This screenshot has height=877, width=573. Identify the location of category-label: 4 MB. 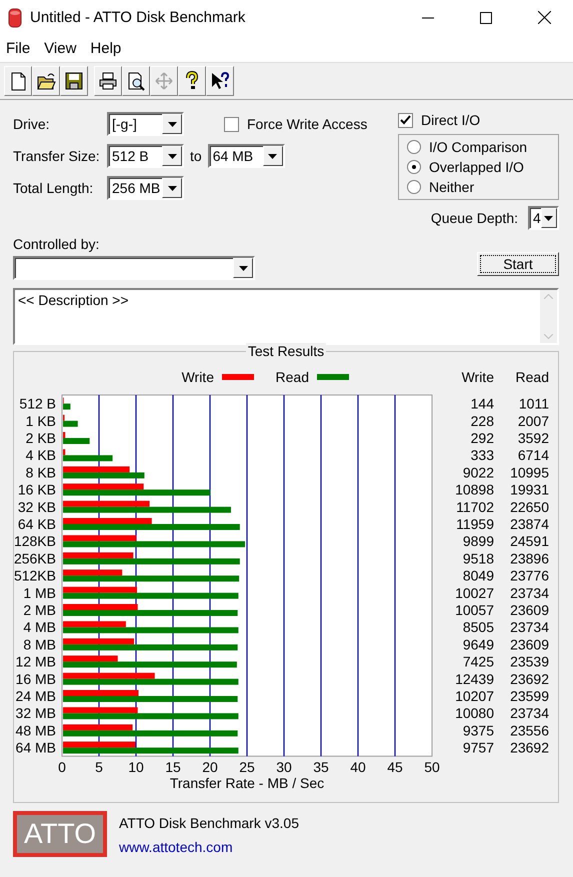
(39, 627).